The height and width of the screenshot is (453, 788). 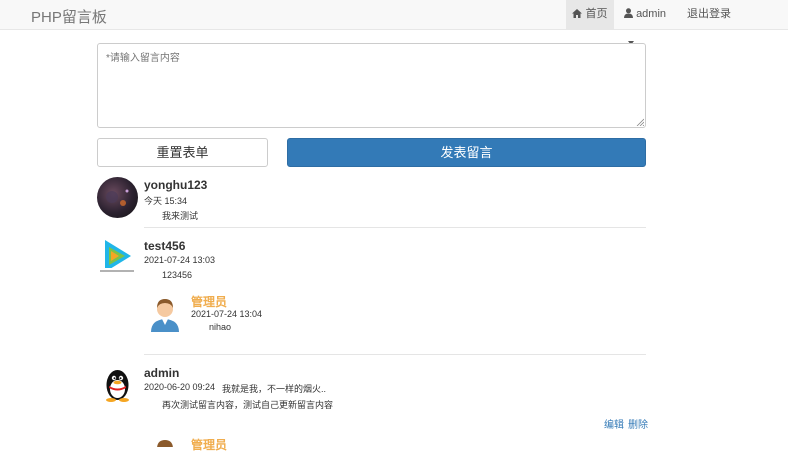 I want to click on edit-link: 编辑, so click(x=614, y=423).